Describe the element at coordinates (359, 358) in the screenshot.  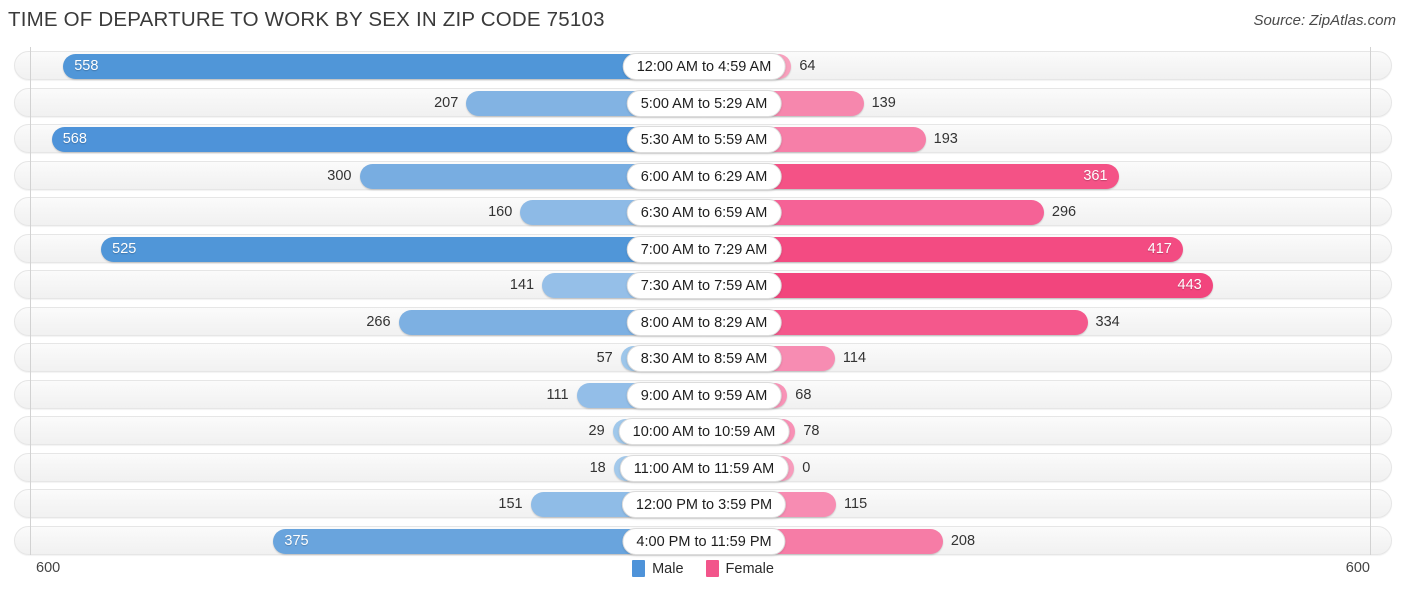
I see `male-bar-track: 57` at that location.